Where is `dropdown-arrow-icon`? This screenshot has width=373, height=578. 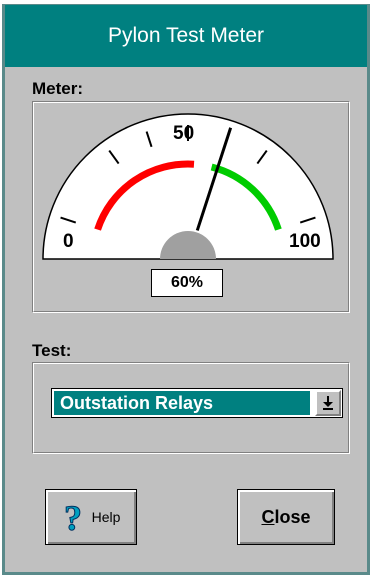 dropdown-arrow-icon is located at coordinates (328, 403).